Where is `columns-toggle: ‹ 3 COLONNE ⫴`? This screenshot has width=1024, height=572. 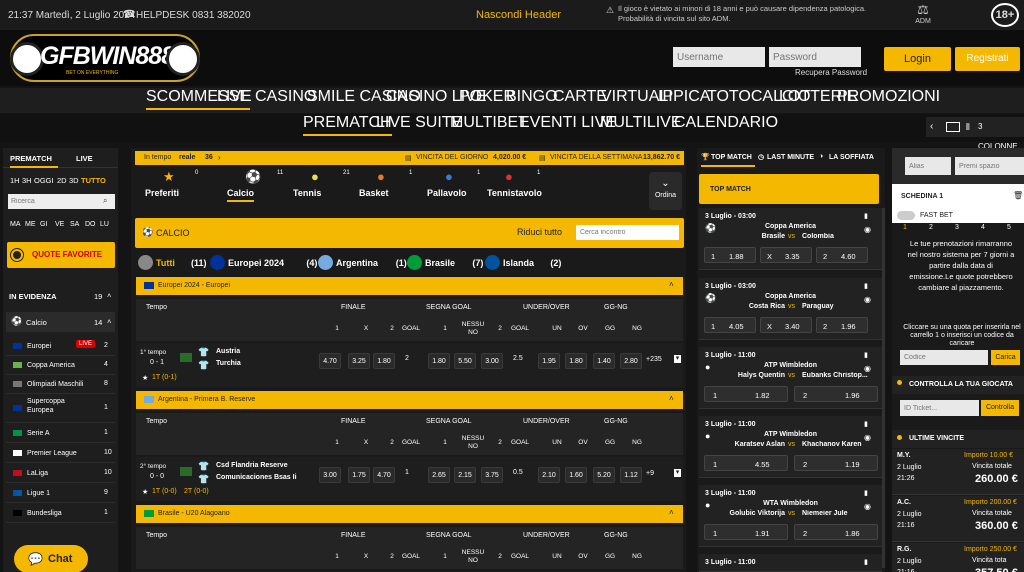
columns-toggle: ‹ 3 COLONNE ⫴ is located at coordinates (975, 134).